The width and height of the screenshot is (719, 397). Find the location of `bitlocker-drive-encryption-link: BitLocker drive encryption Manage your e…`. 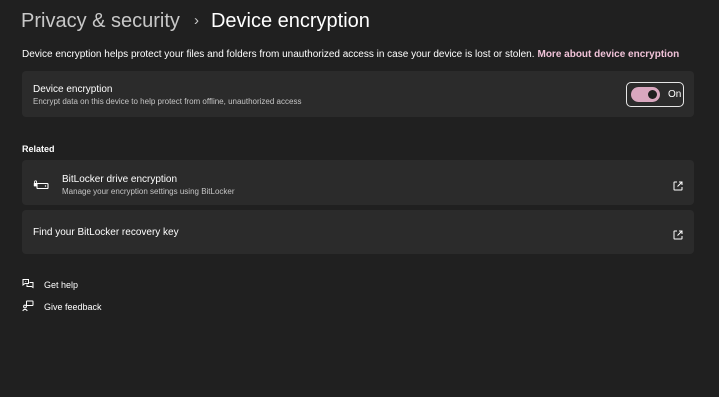

bitlocker-drive-encryption-link: BitLocker drive encryption Manage your e… is located at coordinates (358, 182).